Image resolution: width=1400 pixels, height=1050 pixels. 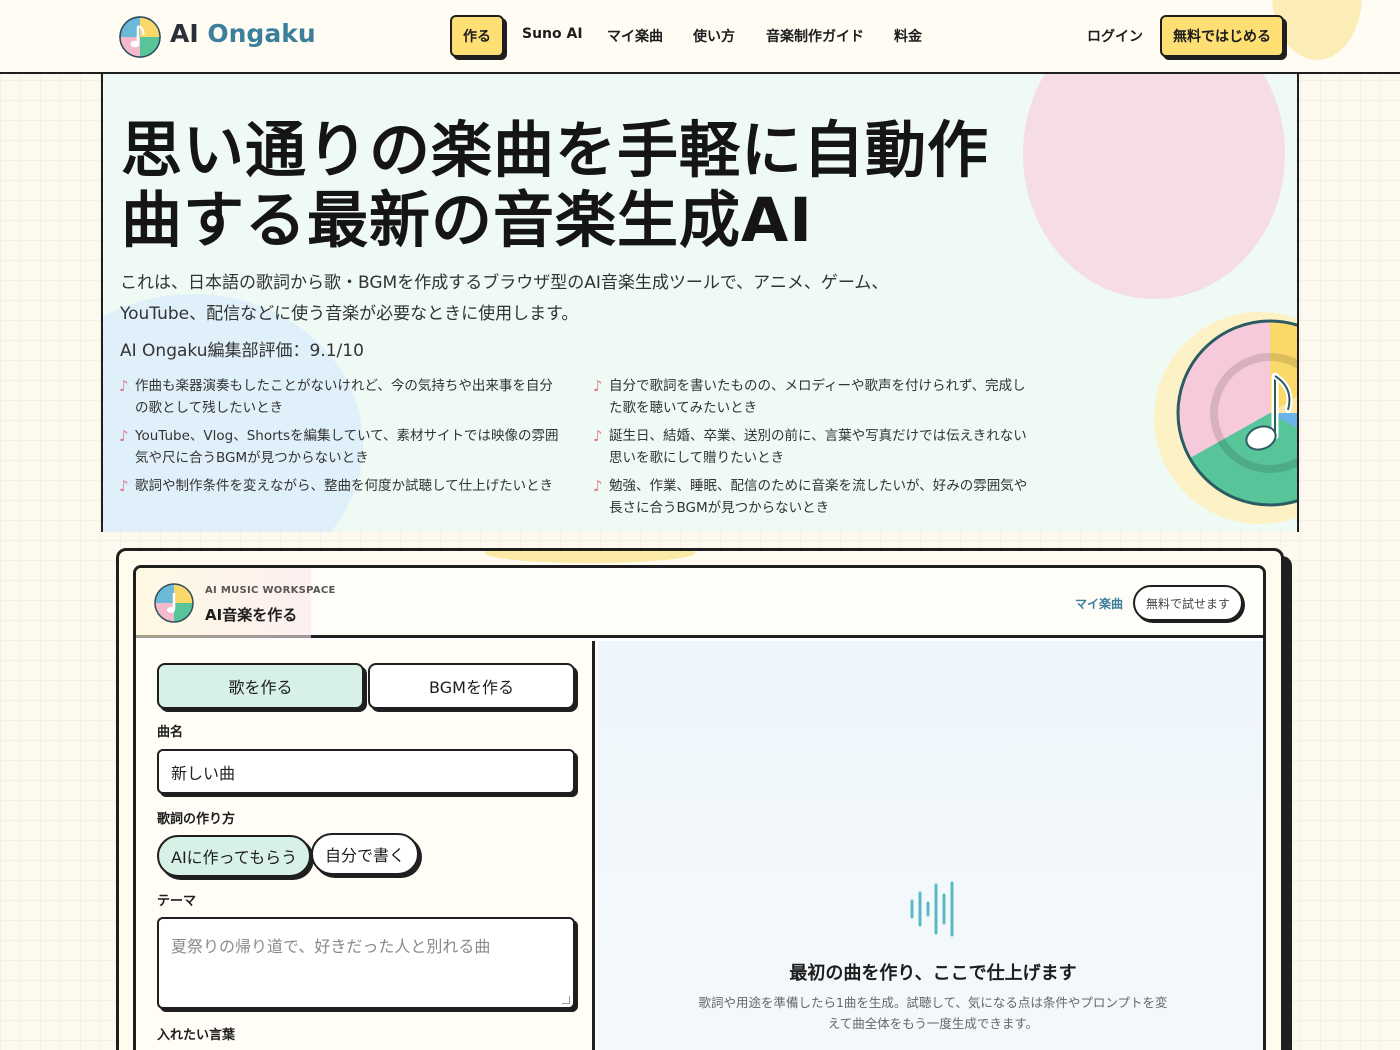 I want to click on music-note-disc-icon, so click(x=1225, y=418).